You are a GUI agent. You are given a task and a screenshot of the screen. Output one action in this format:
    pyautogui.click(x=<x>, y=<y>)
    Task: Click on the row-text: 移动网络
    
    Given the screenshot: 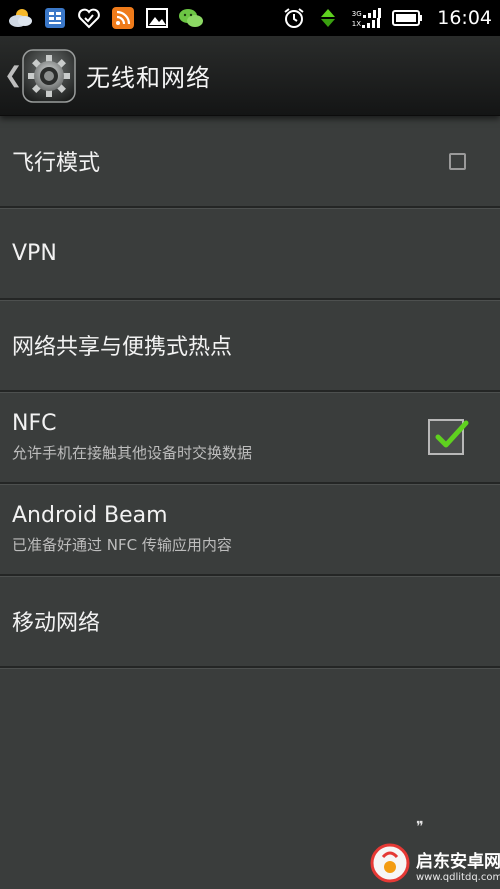 What is the action you would take?
    pyautogui.click(x=56, y=621)
    